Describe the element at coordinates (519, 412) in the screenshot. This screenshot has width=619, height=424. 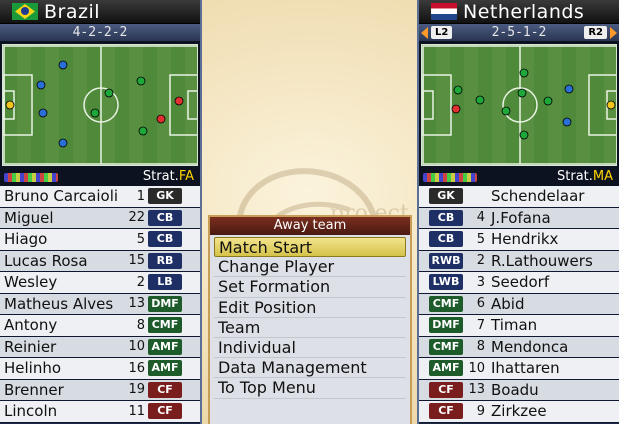
I see `away-player-row: CF 9 Zirkzee` at that location.